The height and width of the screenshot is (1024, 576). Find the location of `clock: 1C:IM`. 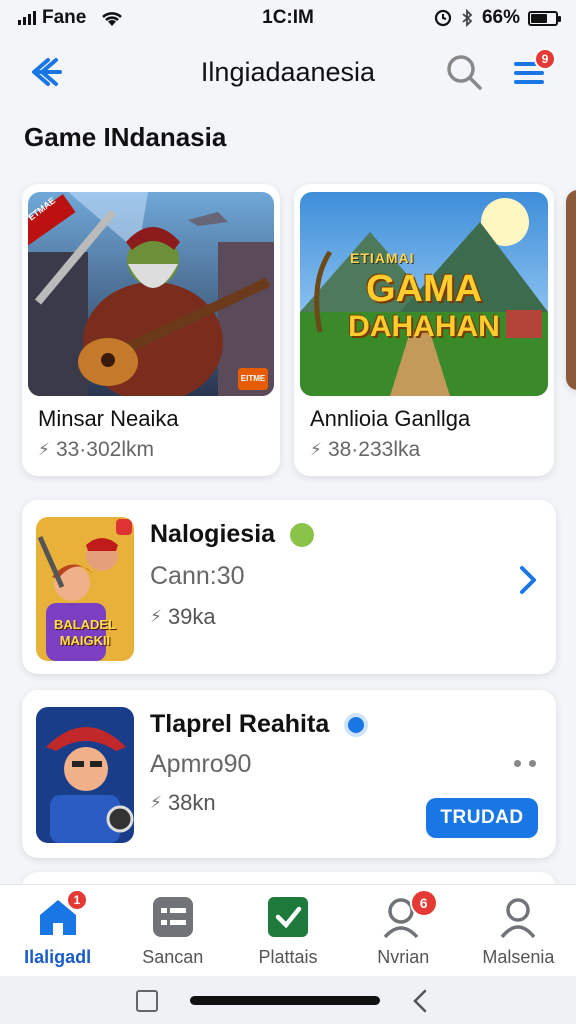

clock: 1C:IM is located at coordinates (288, 17).